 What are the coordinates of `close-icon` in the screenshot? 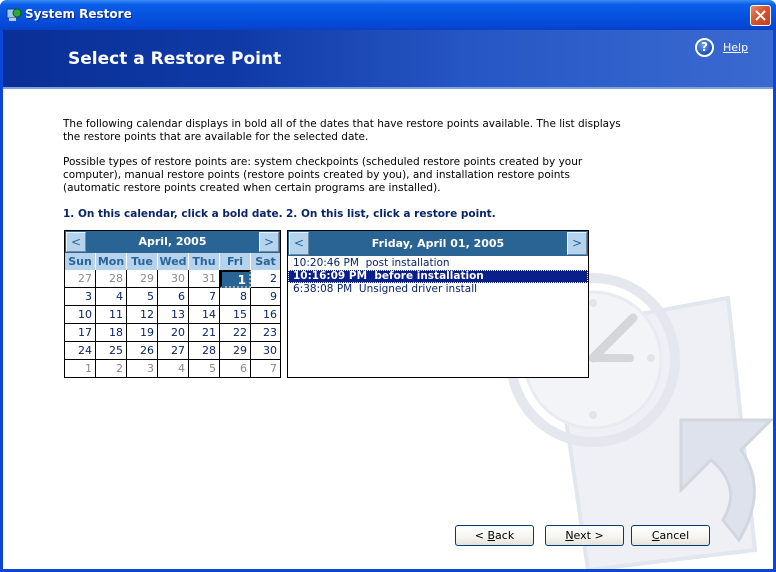 It's located at (760, 15).